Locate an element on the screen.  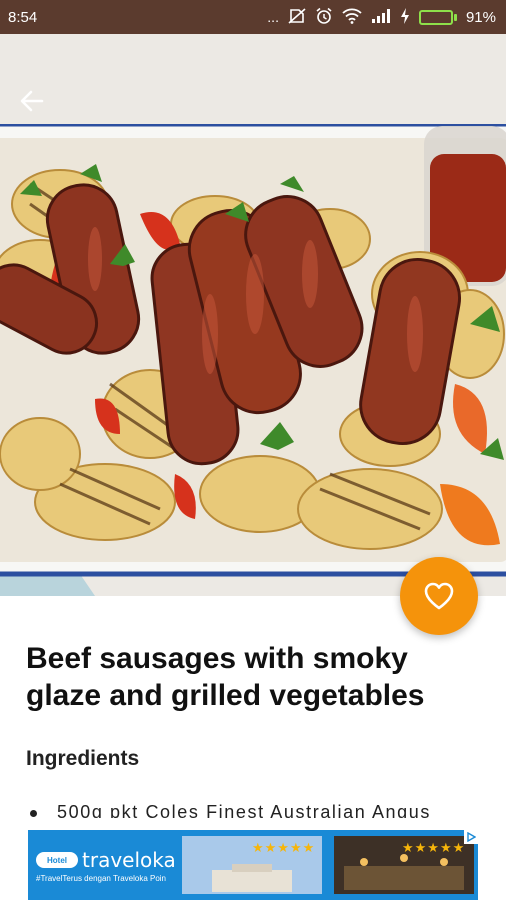
ingredient-item: 500g pkt Coles Finest Australian Angus is located at coordinates (256, 810).